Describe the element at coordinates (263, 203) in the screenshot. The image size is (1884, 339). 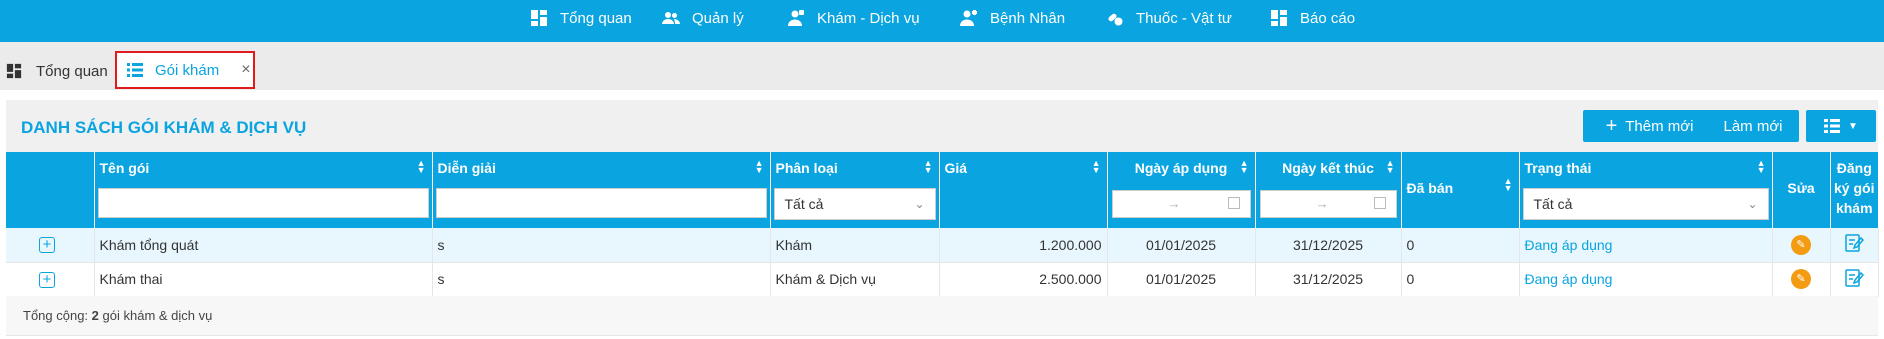
I see `name-filter-input` at that location.